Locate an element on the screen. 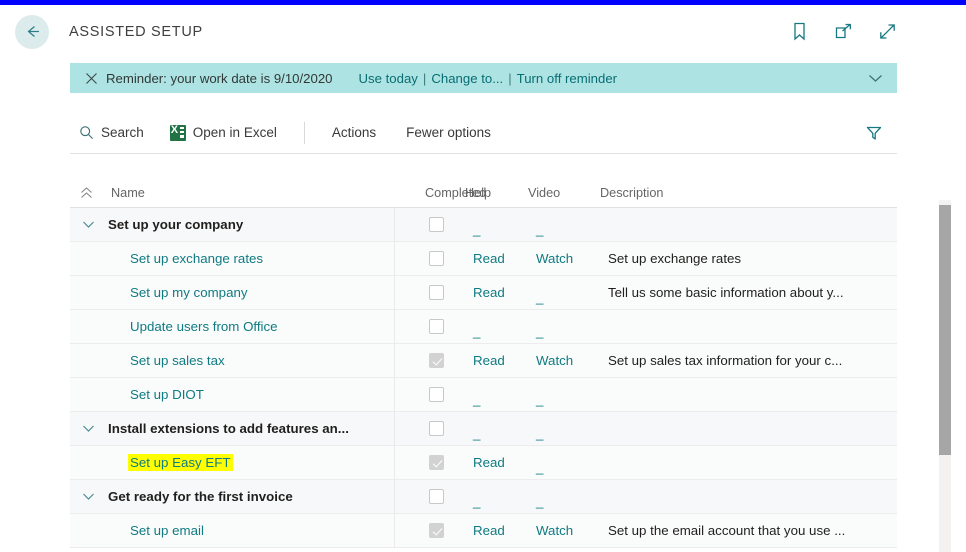 This screenshot has width=966, height=552. search-icon is located at coordinates (86, 132).